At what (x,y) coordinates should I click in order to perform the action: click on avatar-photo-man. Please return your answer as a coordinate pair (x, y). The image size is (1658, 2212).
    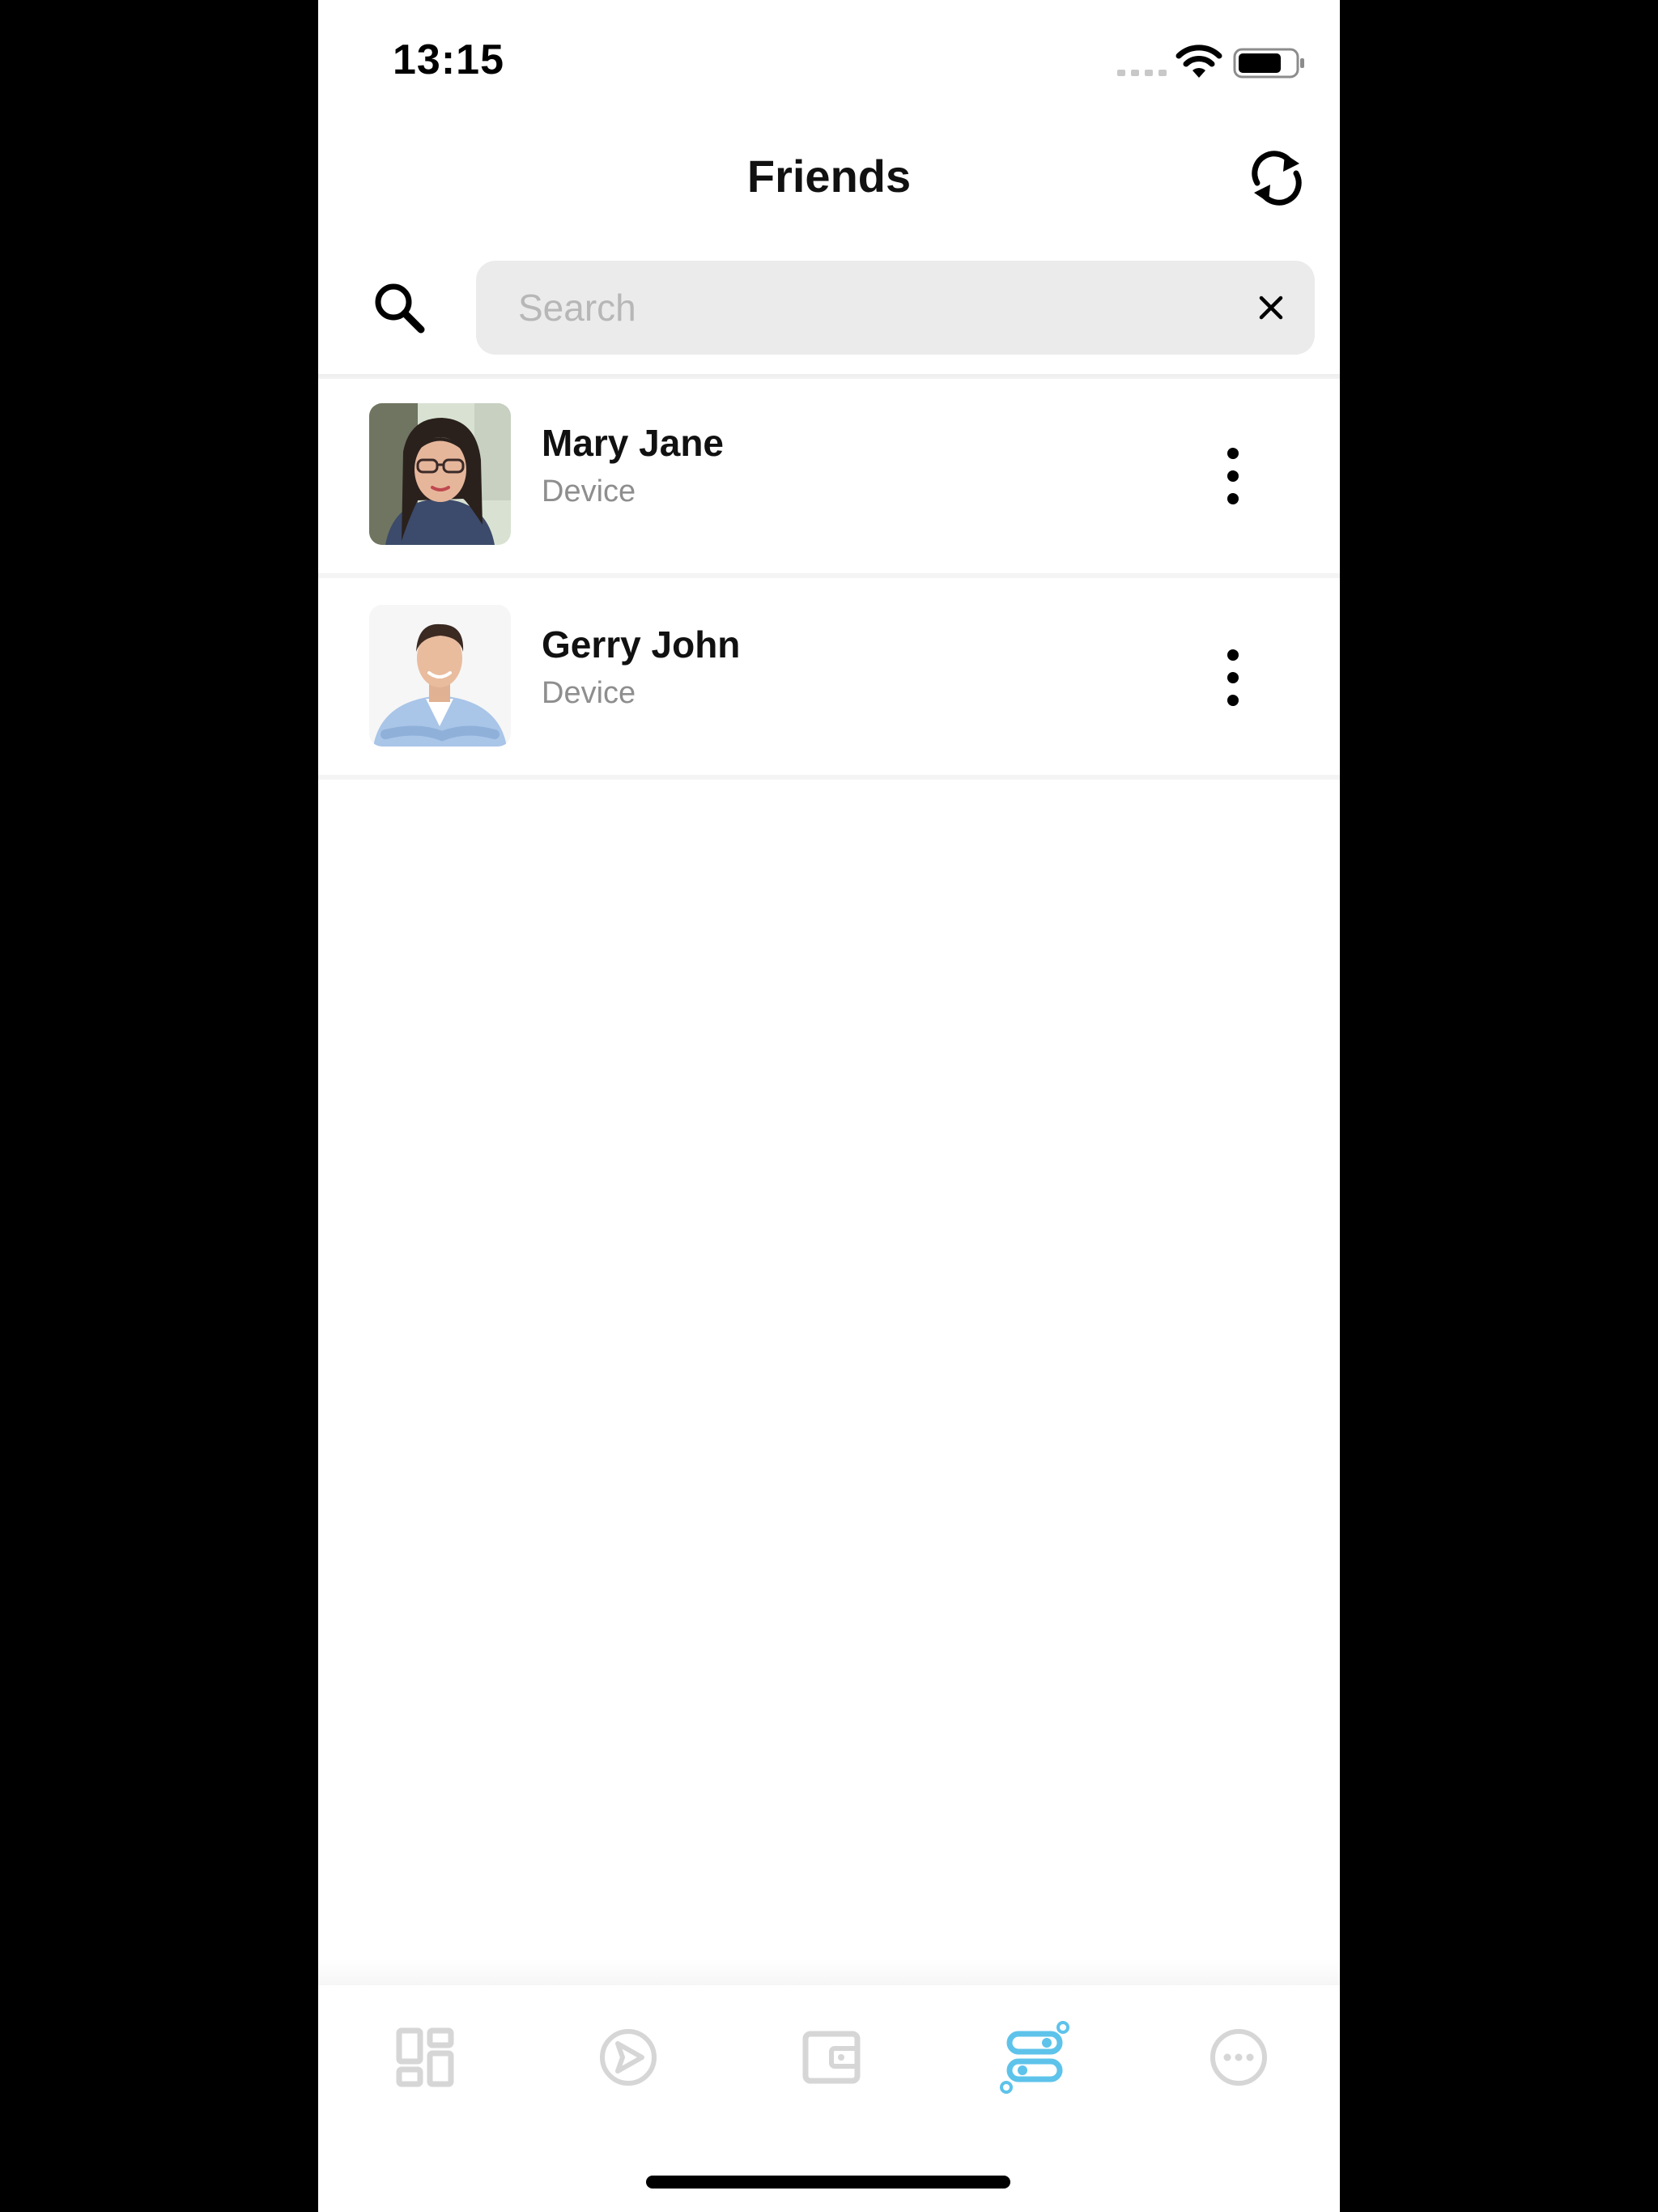
    Looking at the image, I should click on (440, 676).